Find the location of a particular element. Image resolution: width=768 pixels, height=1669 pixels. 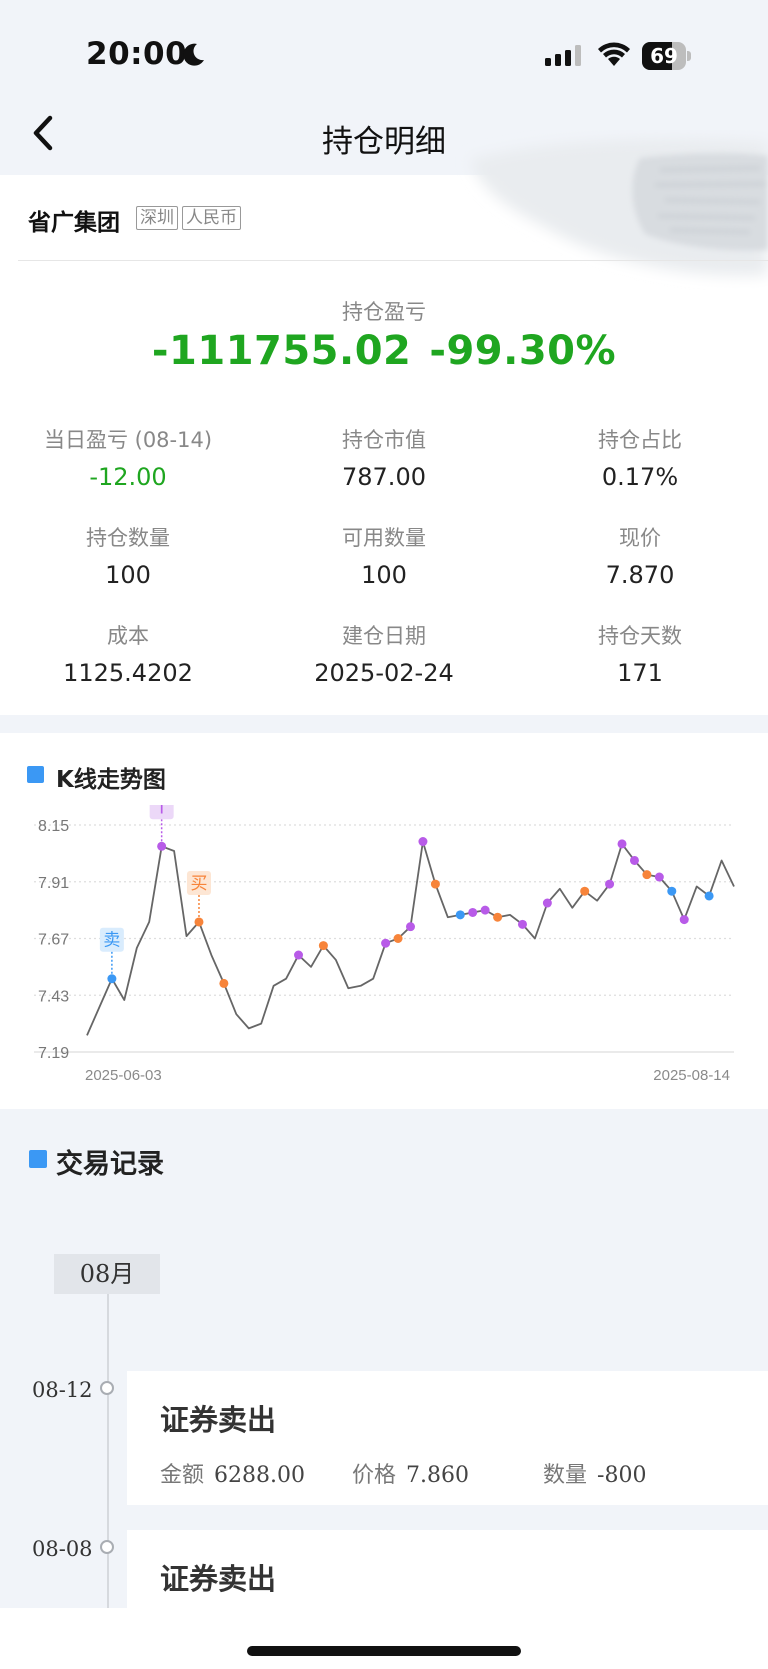

stat-holding-days: 持仓天数 171 is located at coordinates (640, 653).